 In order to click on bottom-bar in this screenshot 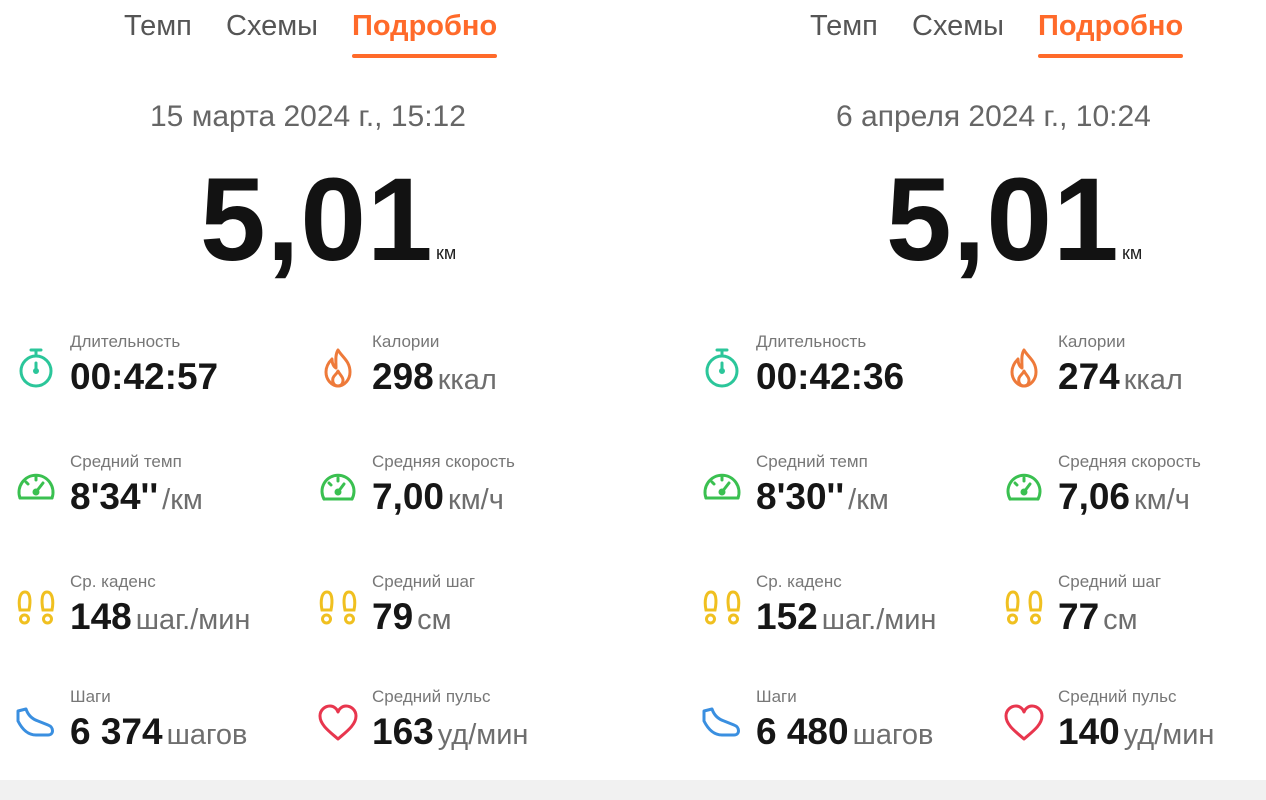, I will do `click(633, 790)`.